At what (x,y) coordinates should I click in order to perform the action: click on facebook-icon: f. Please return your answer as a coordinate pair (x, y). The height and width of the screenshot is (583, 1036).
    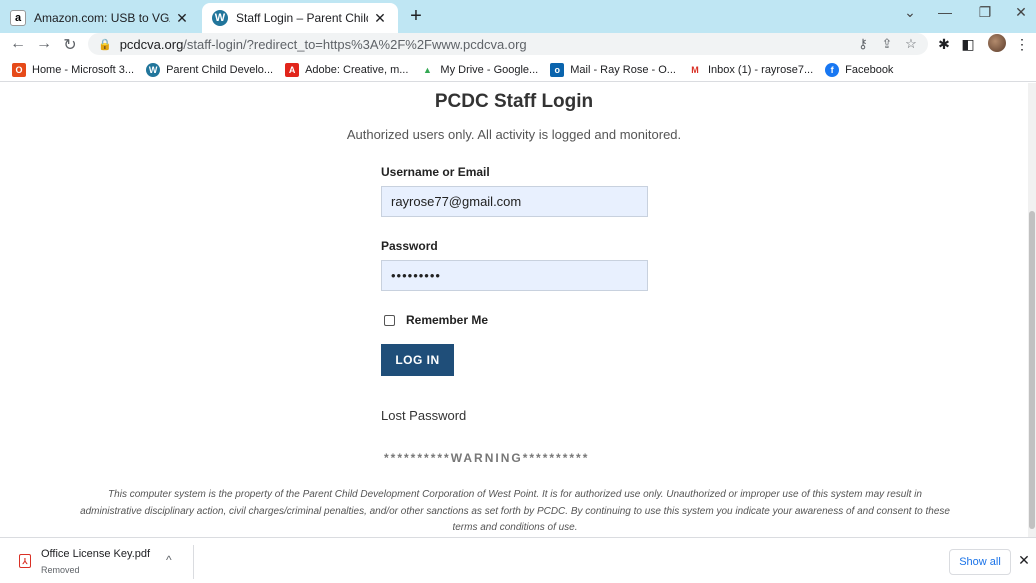
    Looking at the image, I should click on (832, 69).